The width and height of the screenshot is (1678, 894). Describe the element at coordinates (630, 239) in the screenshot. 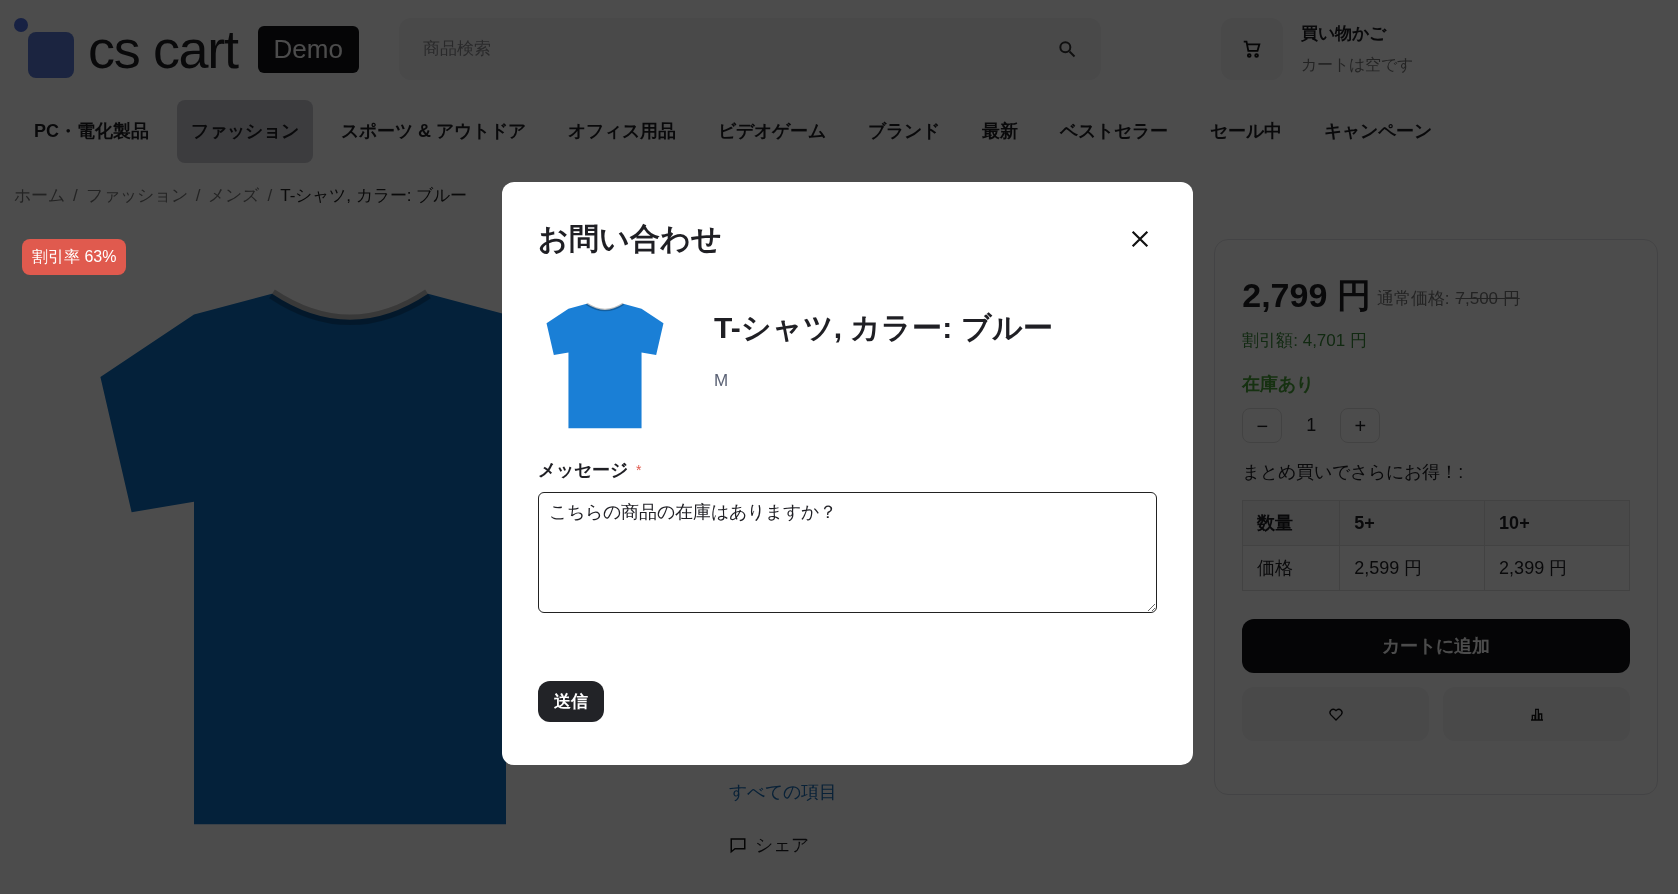

I see `dialog-title: お問い合わせ` at that location.